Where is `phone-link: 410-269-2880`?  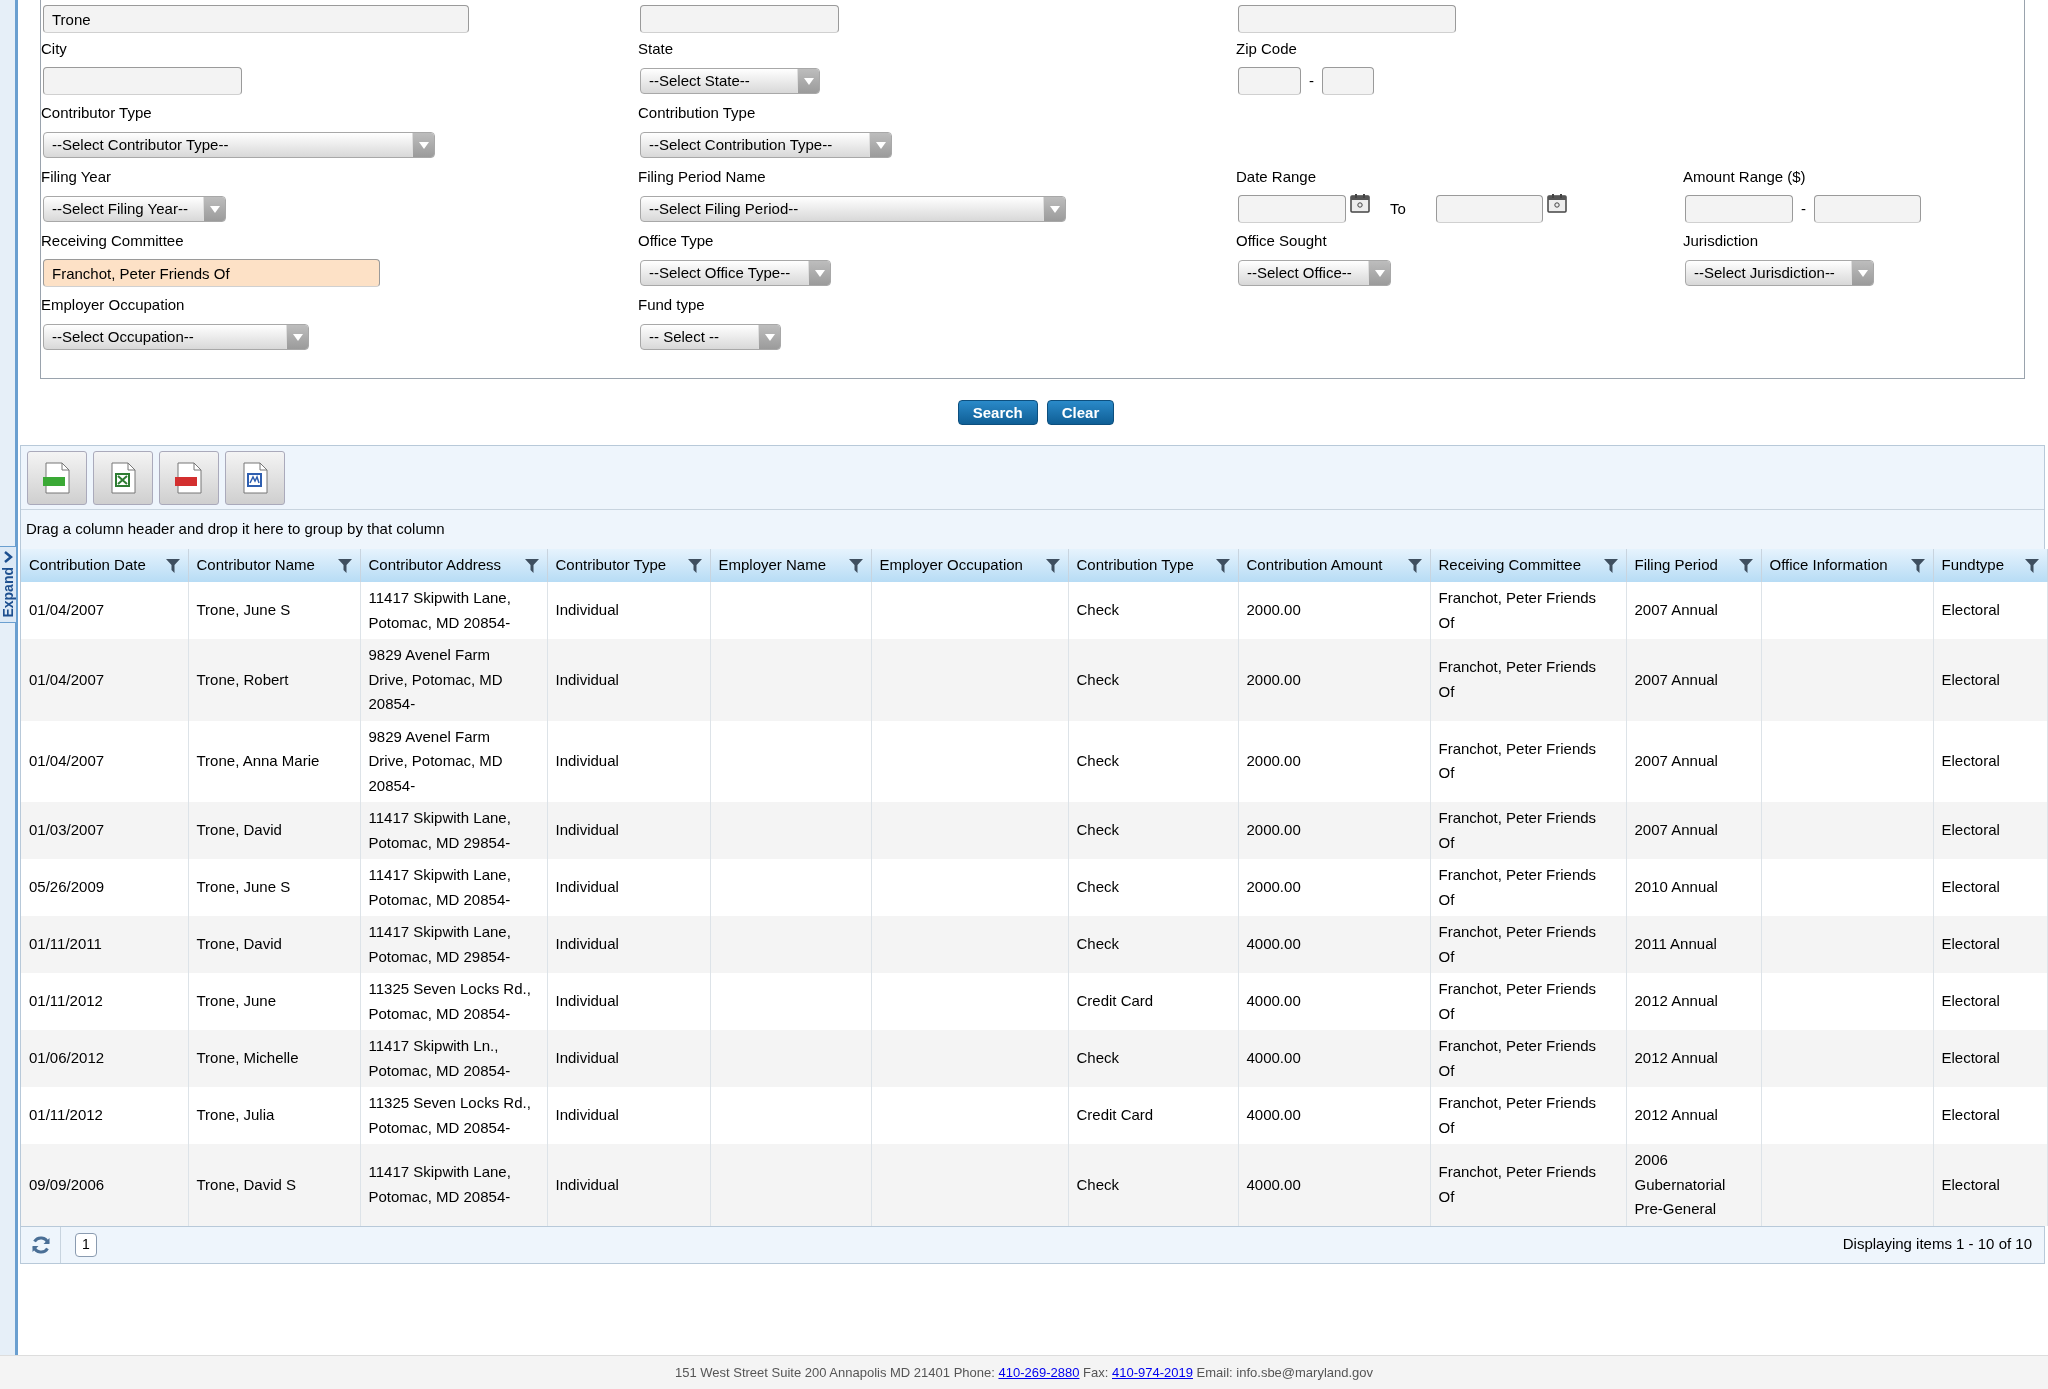 phone-link: 410-269-2880 is located at coordinates (1039, 1372).